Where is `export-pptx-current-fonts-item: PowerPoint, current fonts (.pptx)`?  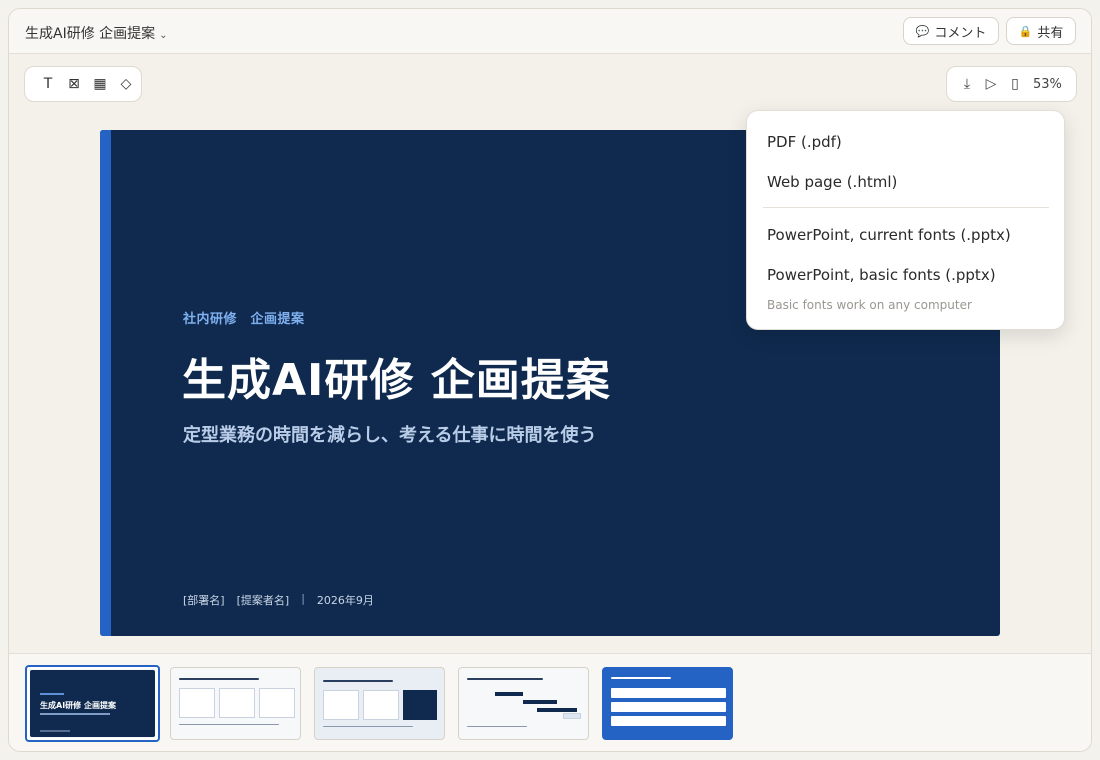
export-pptx-current-fonts-item: PowerPoint, current fonts (.pptx) is located at coordinates (889, 235).